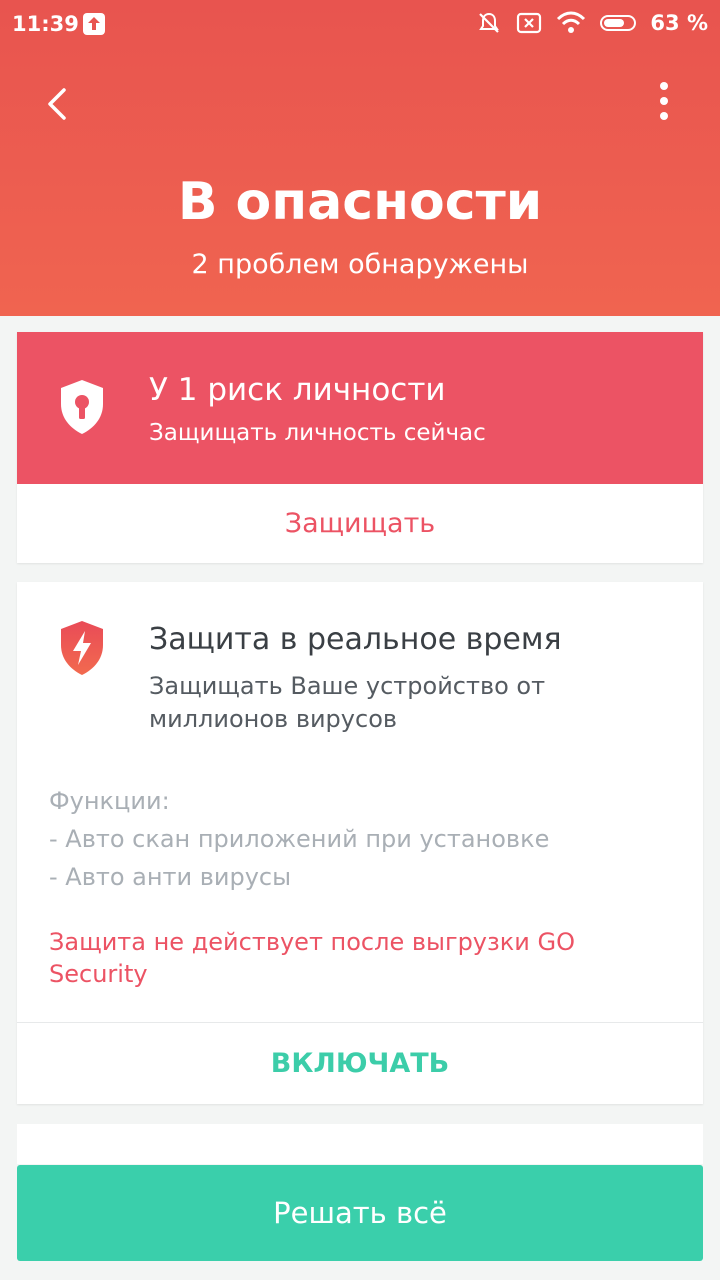 The height and width of the screenshot is (1280, 720). What do you see at coordinates (317, 433) in the screenshot?
I see `identity-risk-subtitle: Защищать личность сейчас` at bounding box center [317, 433].